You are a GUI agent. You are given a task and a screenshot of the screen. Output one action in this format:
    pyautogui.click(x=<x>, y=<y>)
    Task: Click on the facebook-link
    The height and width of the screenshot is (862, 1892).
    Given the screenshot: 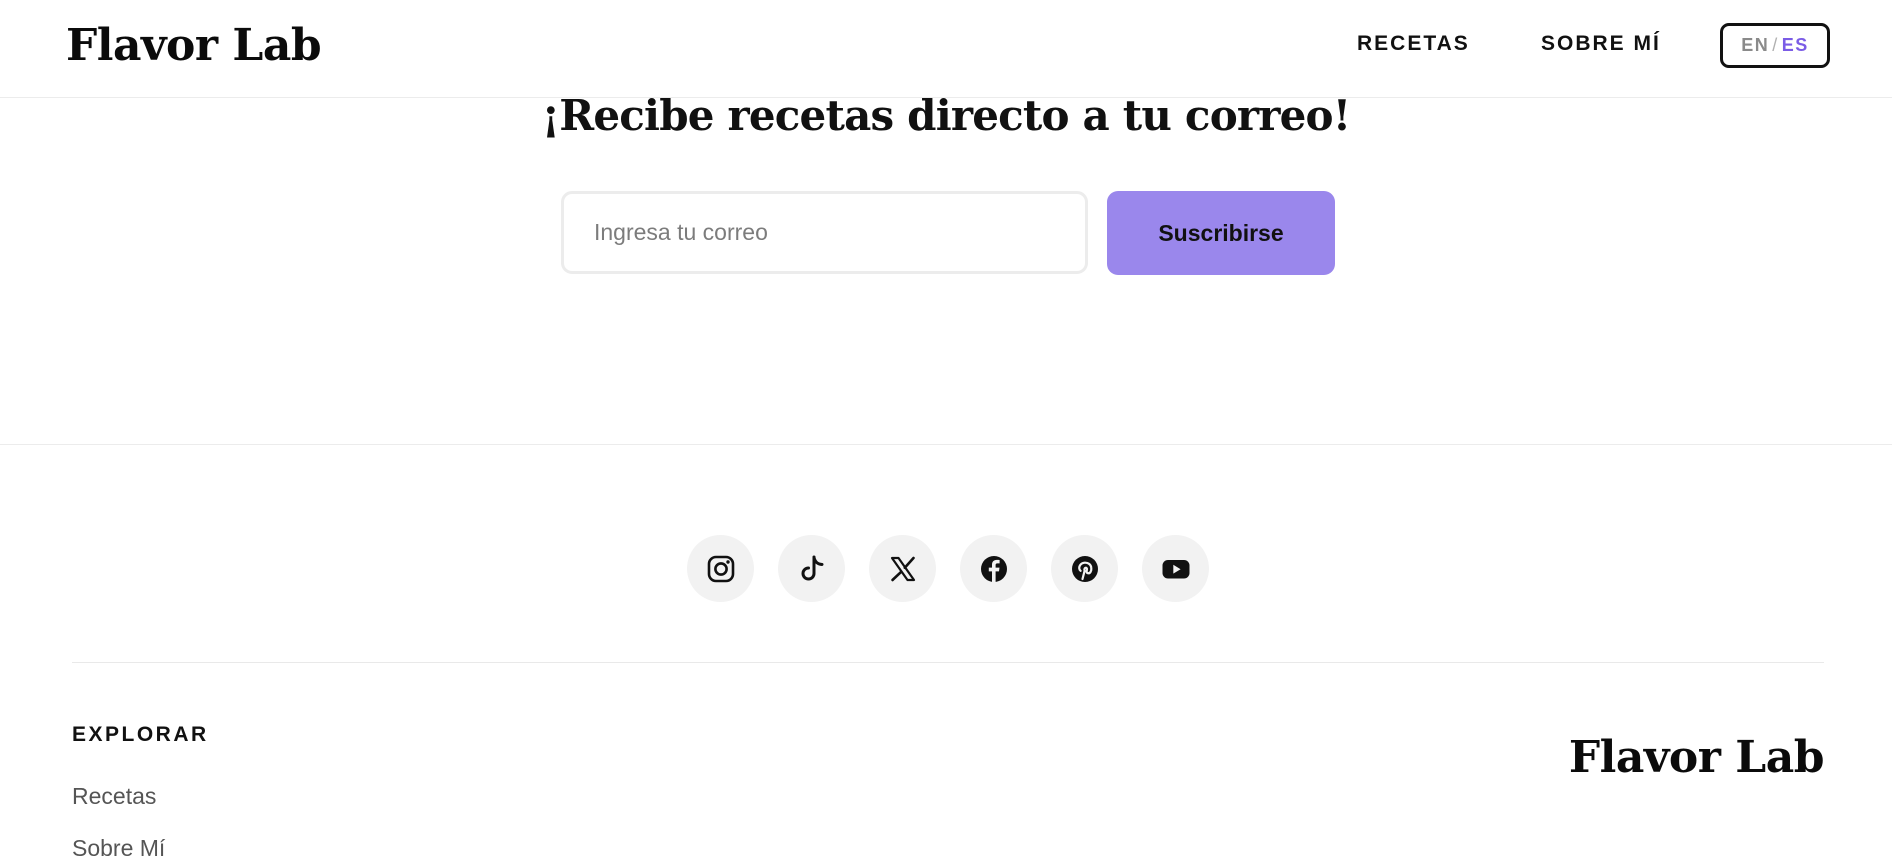 What is the action you would take?
    pyautogui.click(x=993, y=568)
    